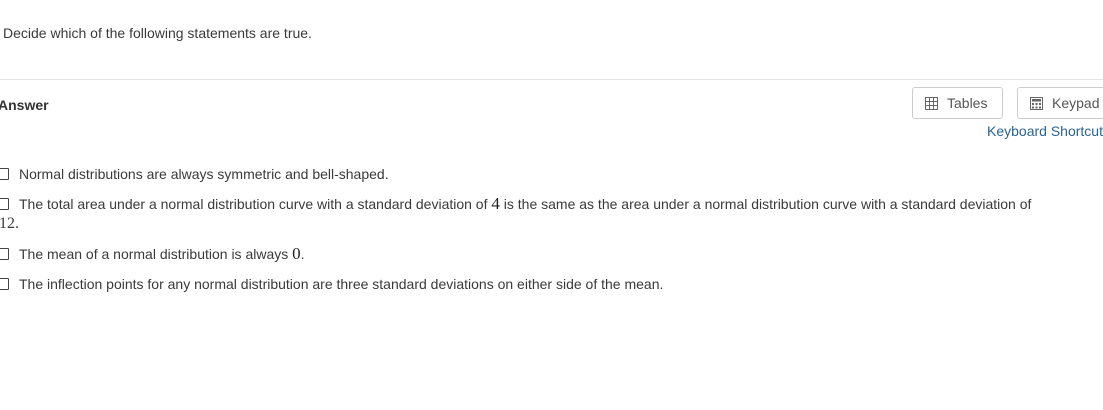 This screenshot has width=1103, height=410. What do you see at coordinates (1036, 103) in the screenshot?
I see `calculator-icon` at bounding box center [1036, 103].